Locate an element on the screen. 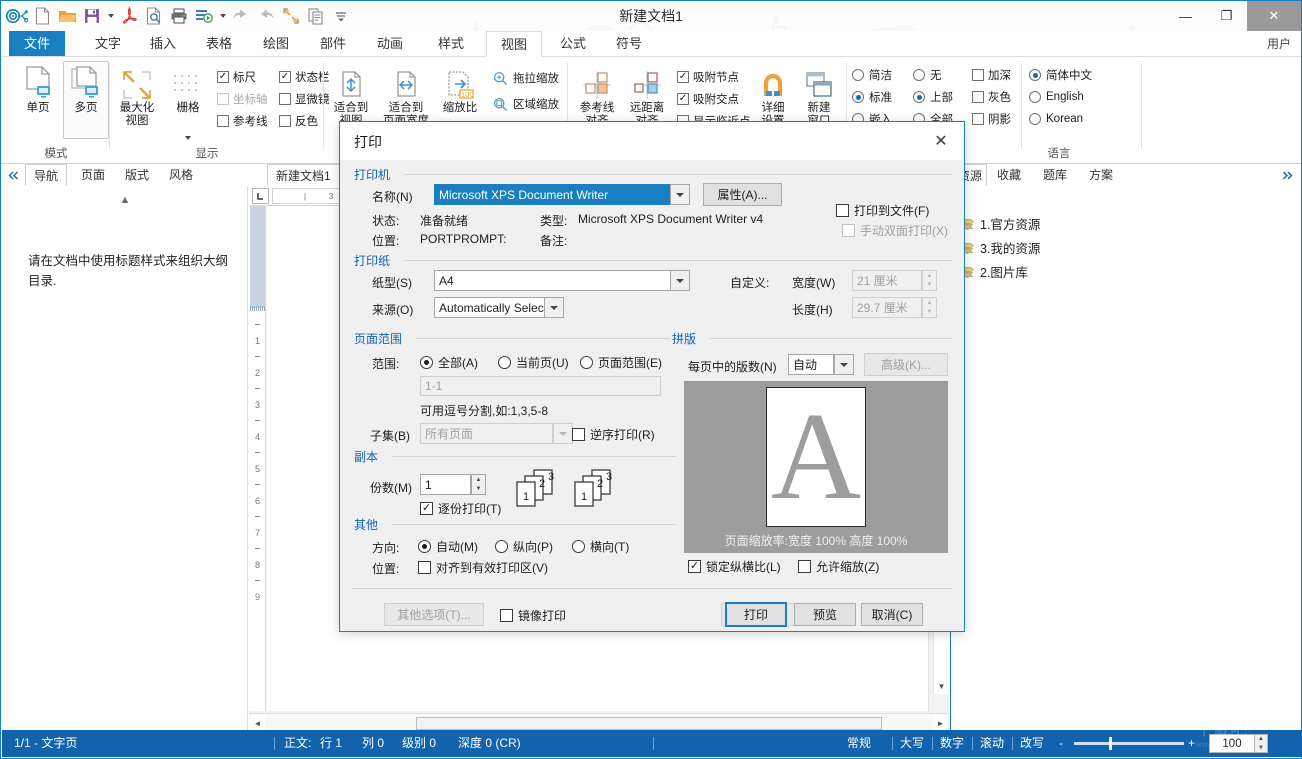 The image size is (1302, 759). zoom-value-input: 100 is located at coordinates (1232, 743).